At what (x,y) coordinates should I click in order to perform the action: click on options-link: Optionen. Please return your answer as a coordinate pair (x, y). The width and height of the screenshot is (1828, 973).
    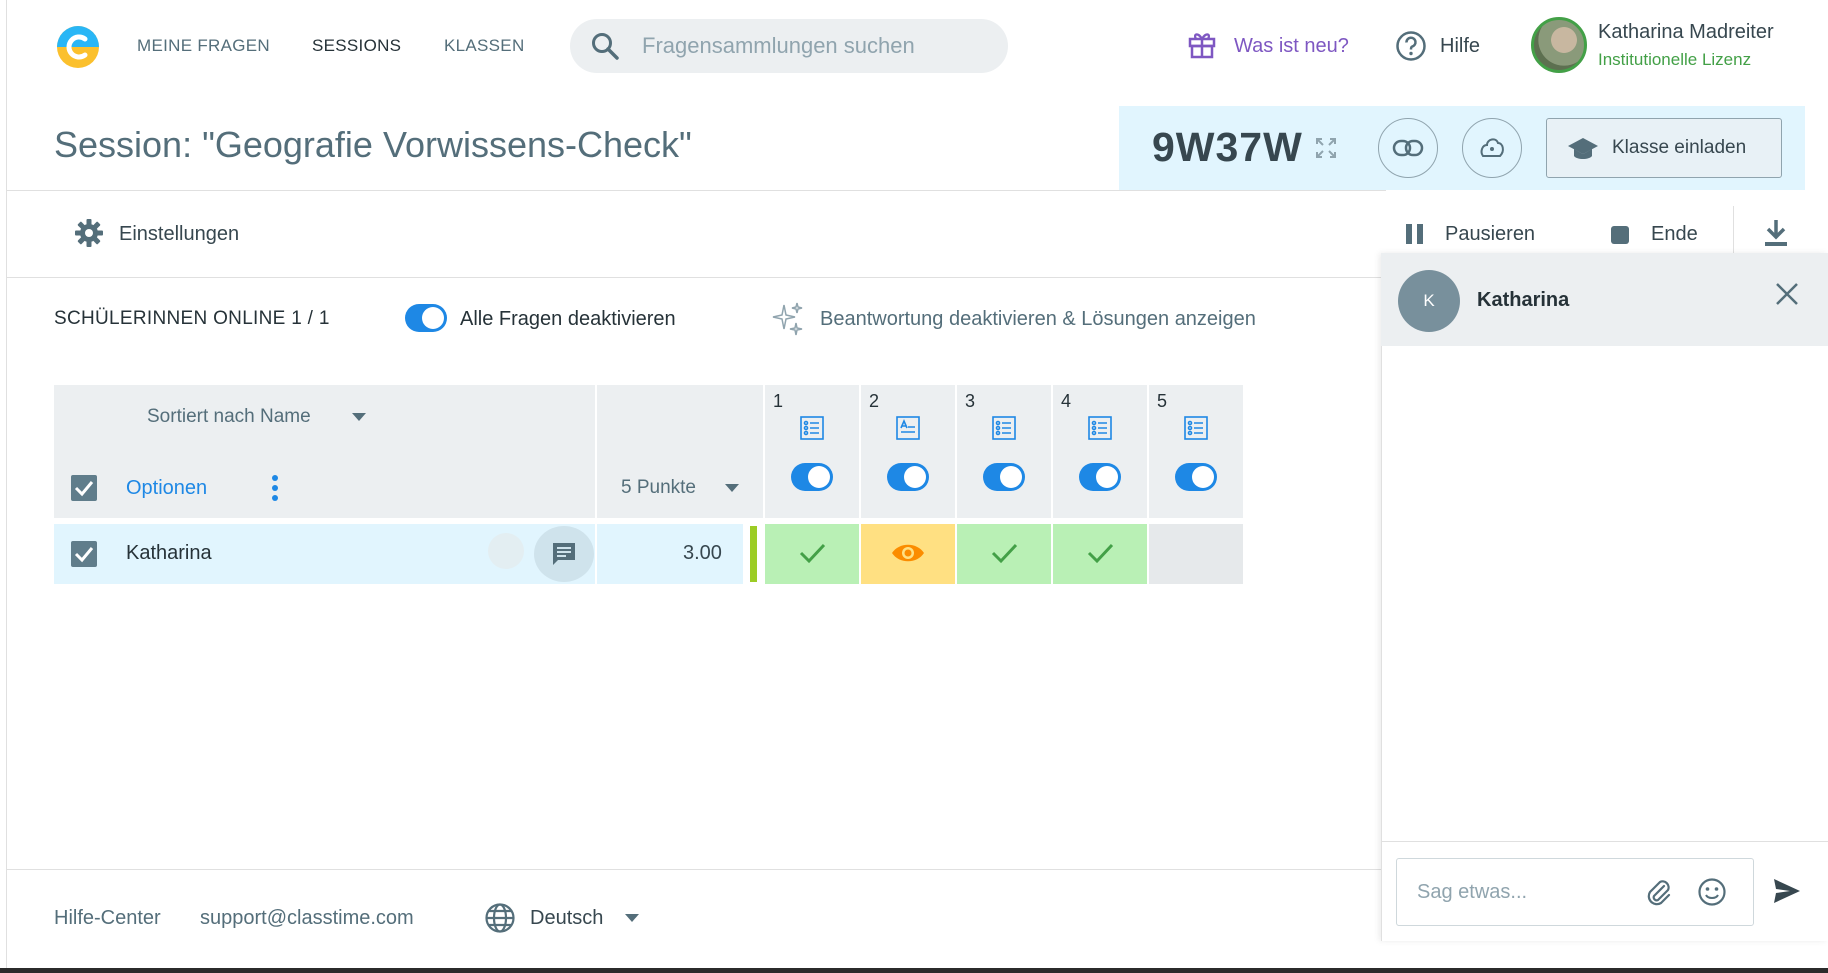
    Looking at the image, I should click on (166, 488).